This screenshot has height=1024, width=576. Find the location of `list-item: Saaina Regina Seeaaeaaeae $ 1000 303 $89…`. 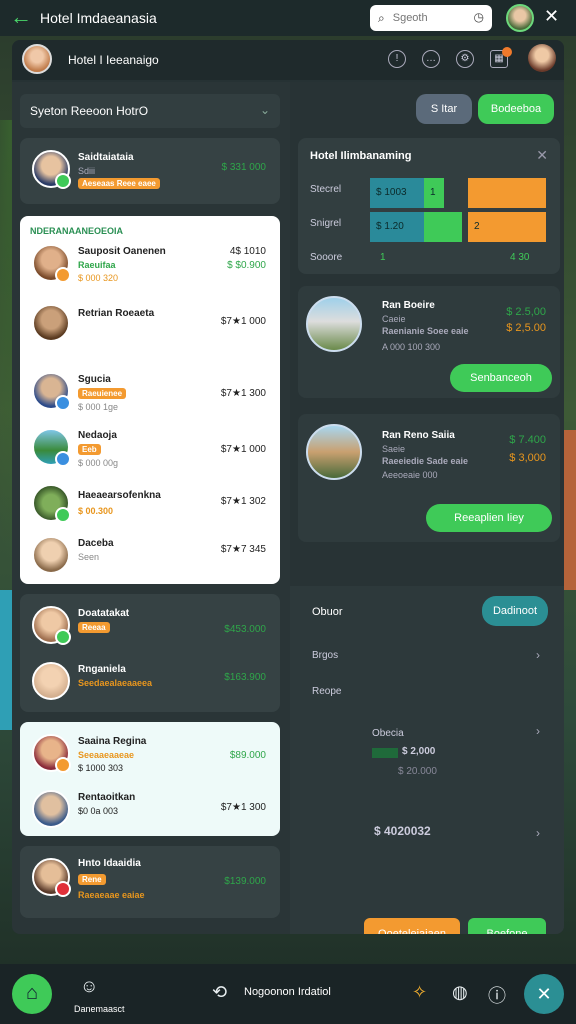

list-item: Saaina Regina Seeaaeaaeae $ 1000 303 $89… is located at coordinates (150, 756).